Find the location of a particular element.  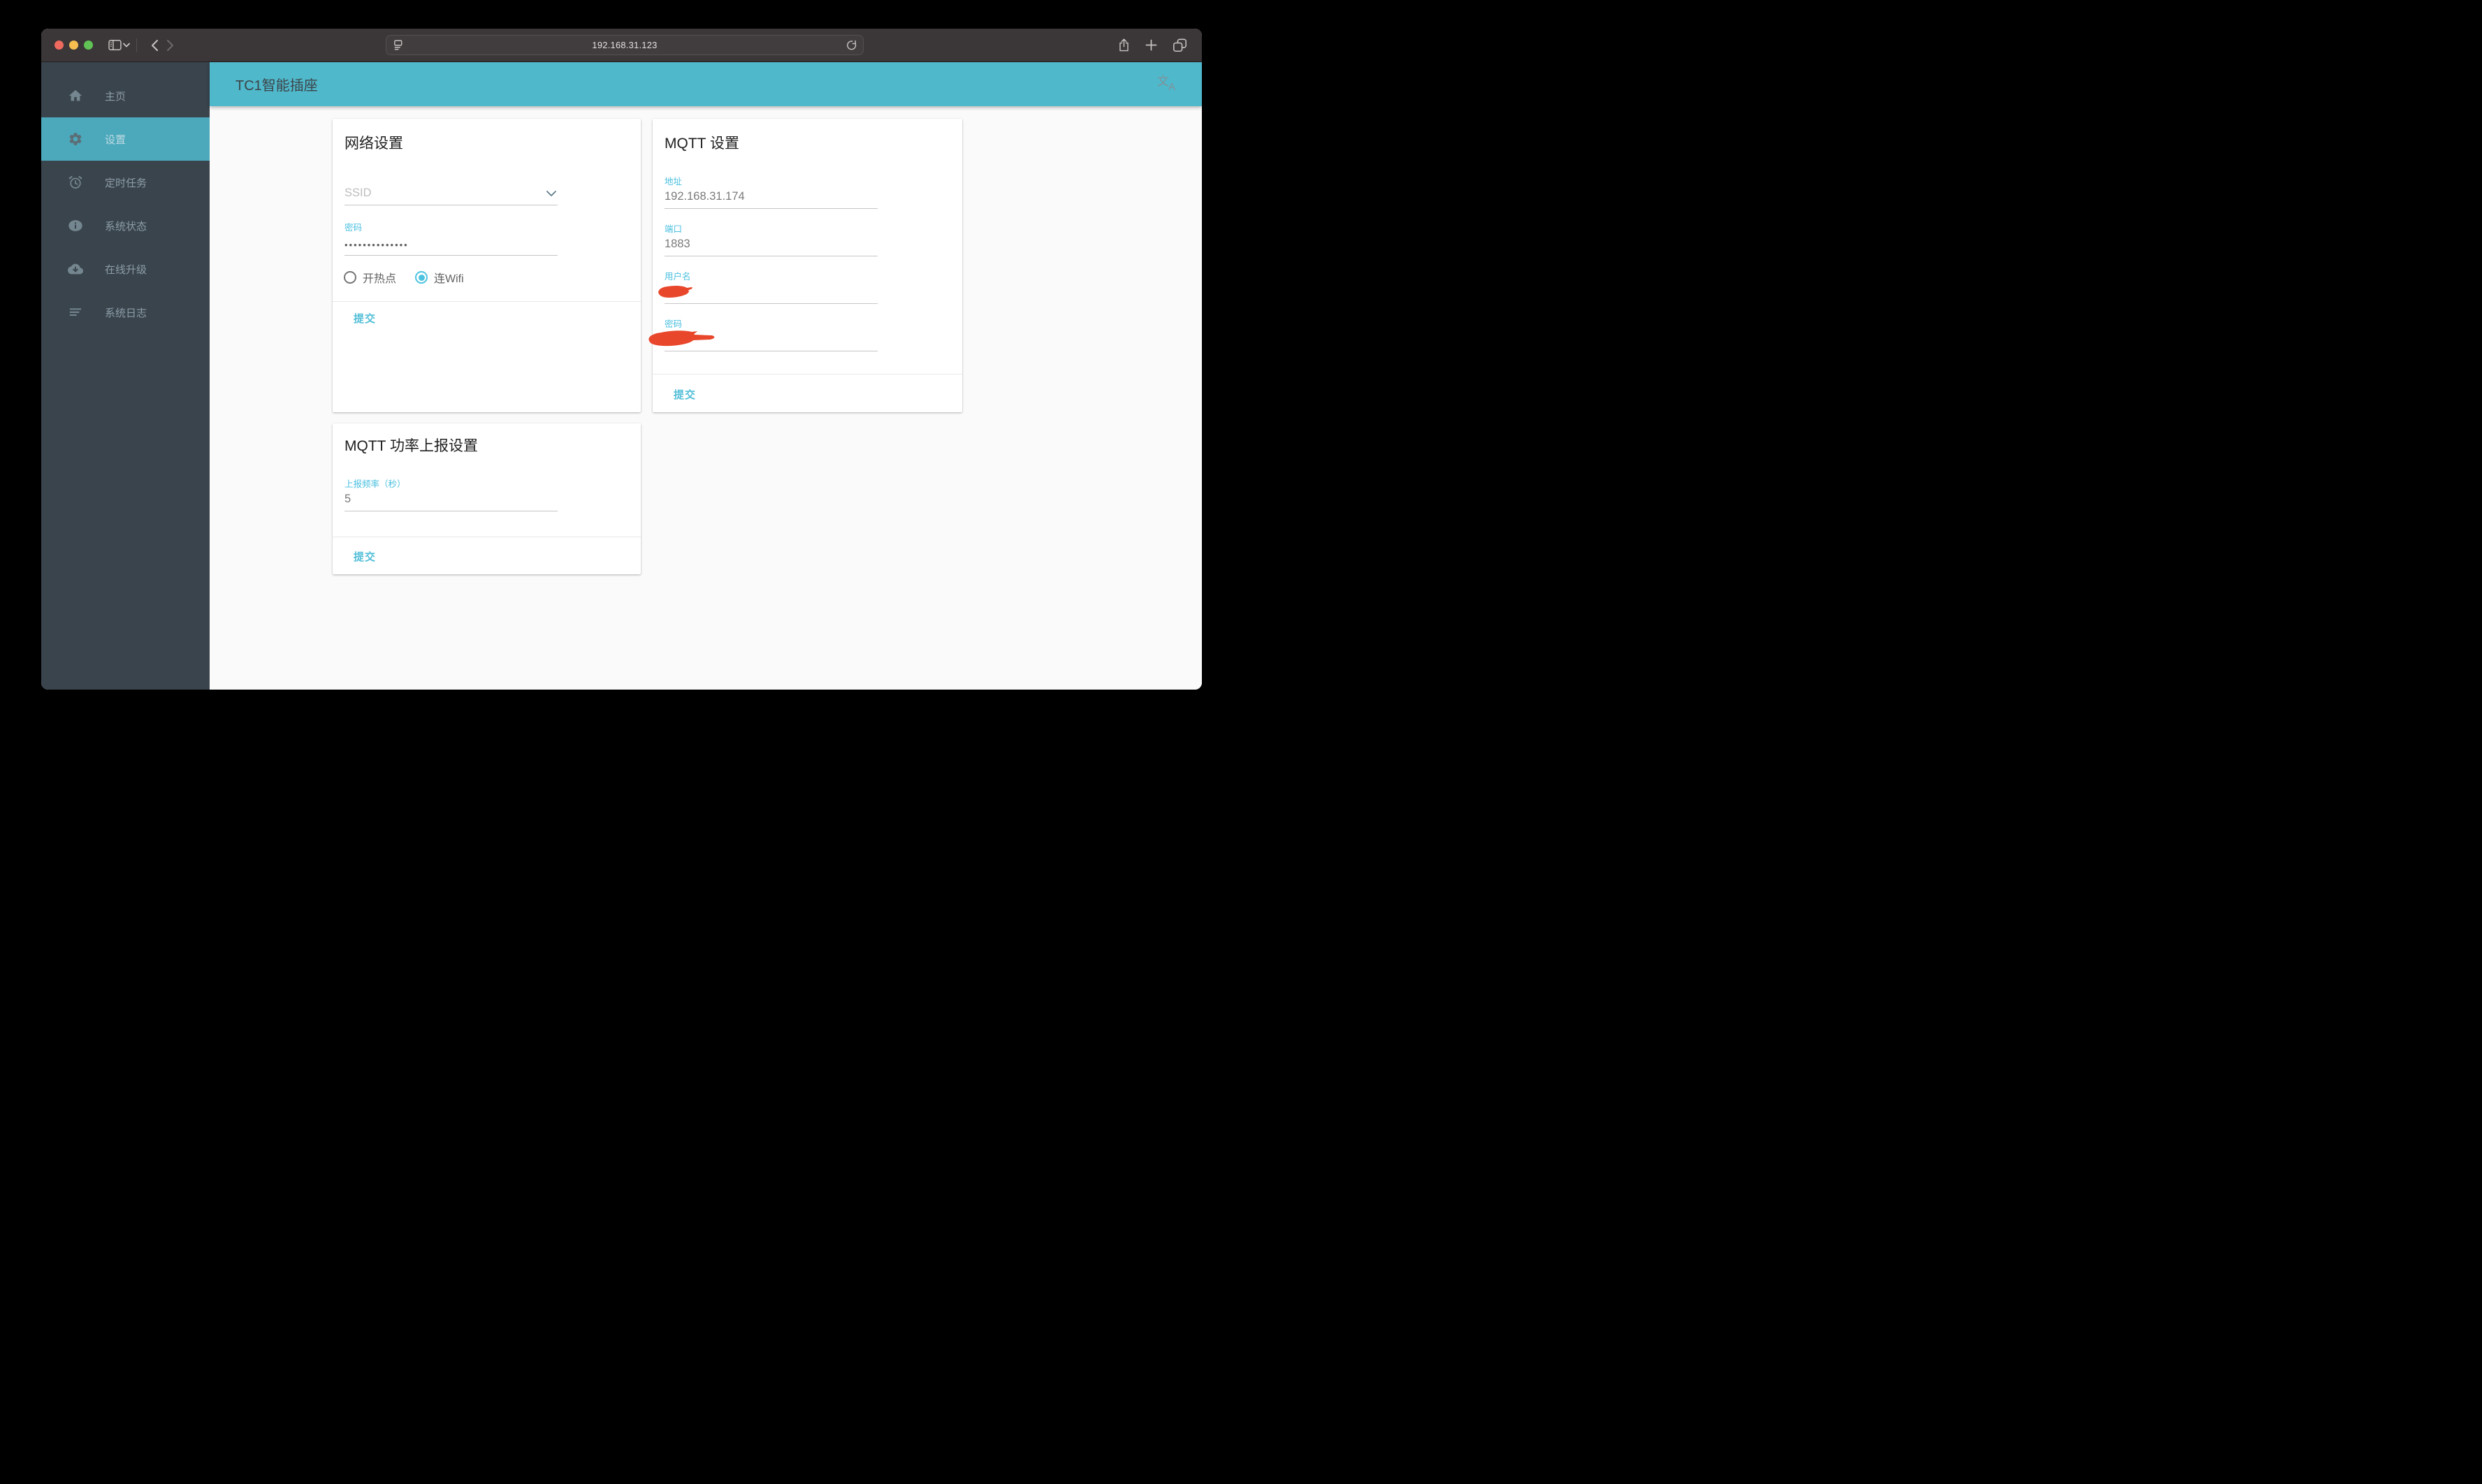

app-header: TC1智能插座 文 A is located at coordinates (706, 84).